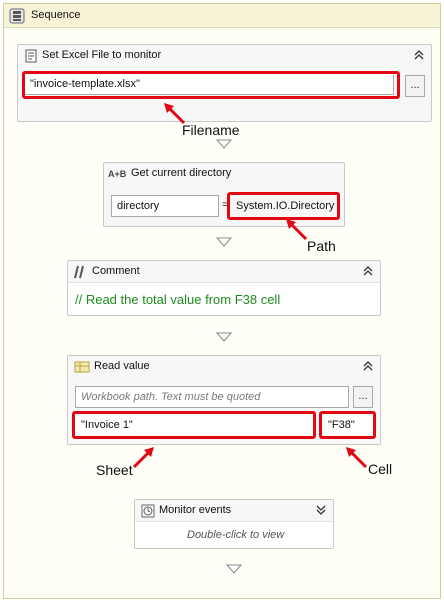 The height and width of the screenshot is (602, 444). Describe the element at coordinates (283, 206) in the screenshot. I see `path-highlight` at that location.